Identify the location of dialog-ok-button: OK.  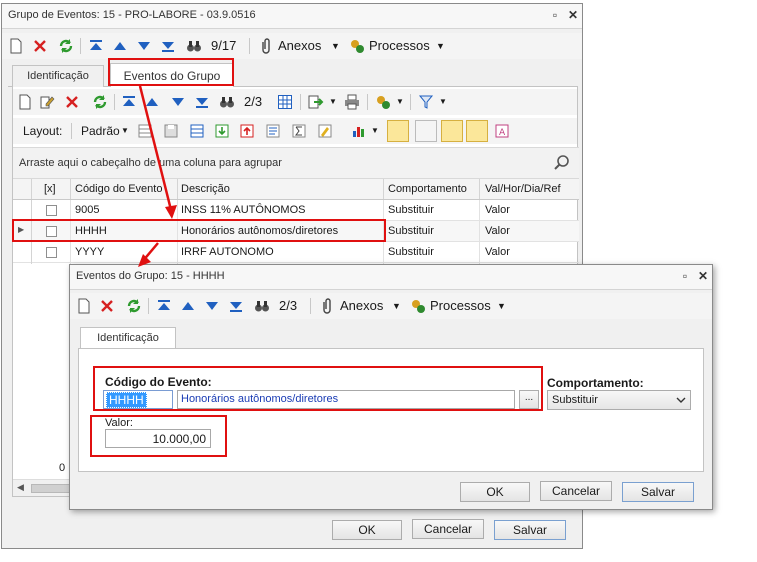
(495, 492).